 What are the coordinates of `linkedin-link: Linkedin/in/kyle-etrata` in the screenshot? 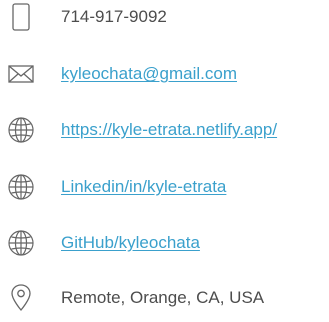 It's located at (143, 187).